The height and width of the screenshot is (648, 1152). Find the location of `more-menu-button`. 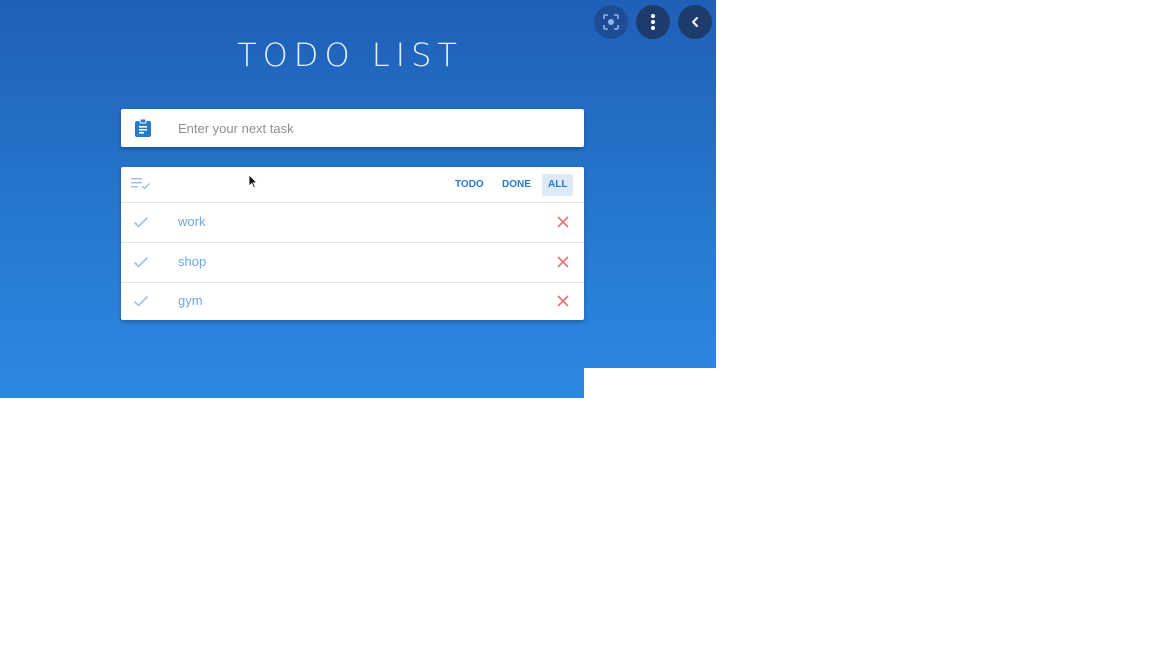

more-menu-button is located at coordinates (653, 22).